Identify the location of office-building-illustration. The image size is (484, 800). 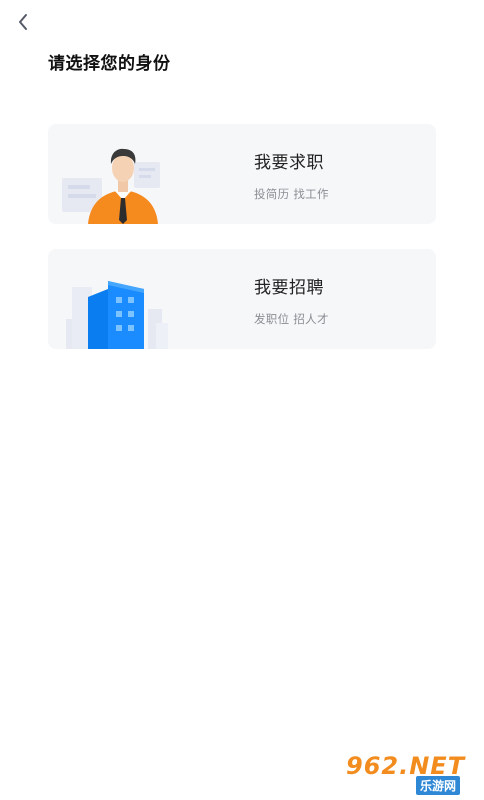
(117, 315).